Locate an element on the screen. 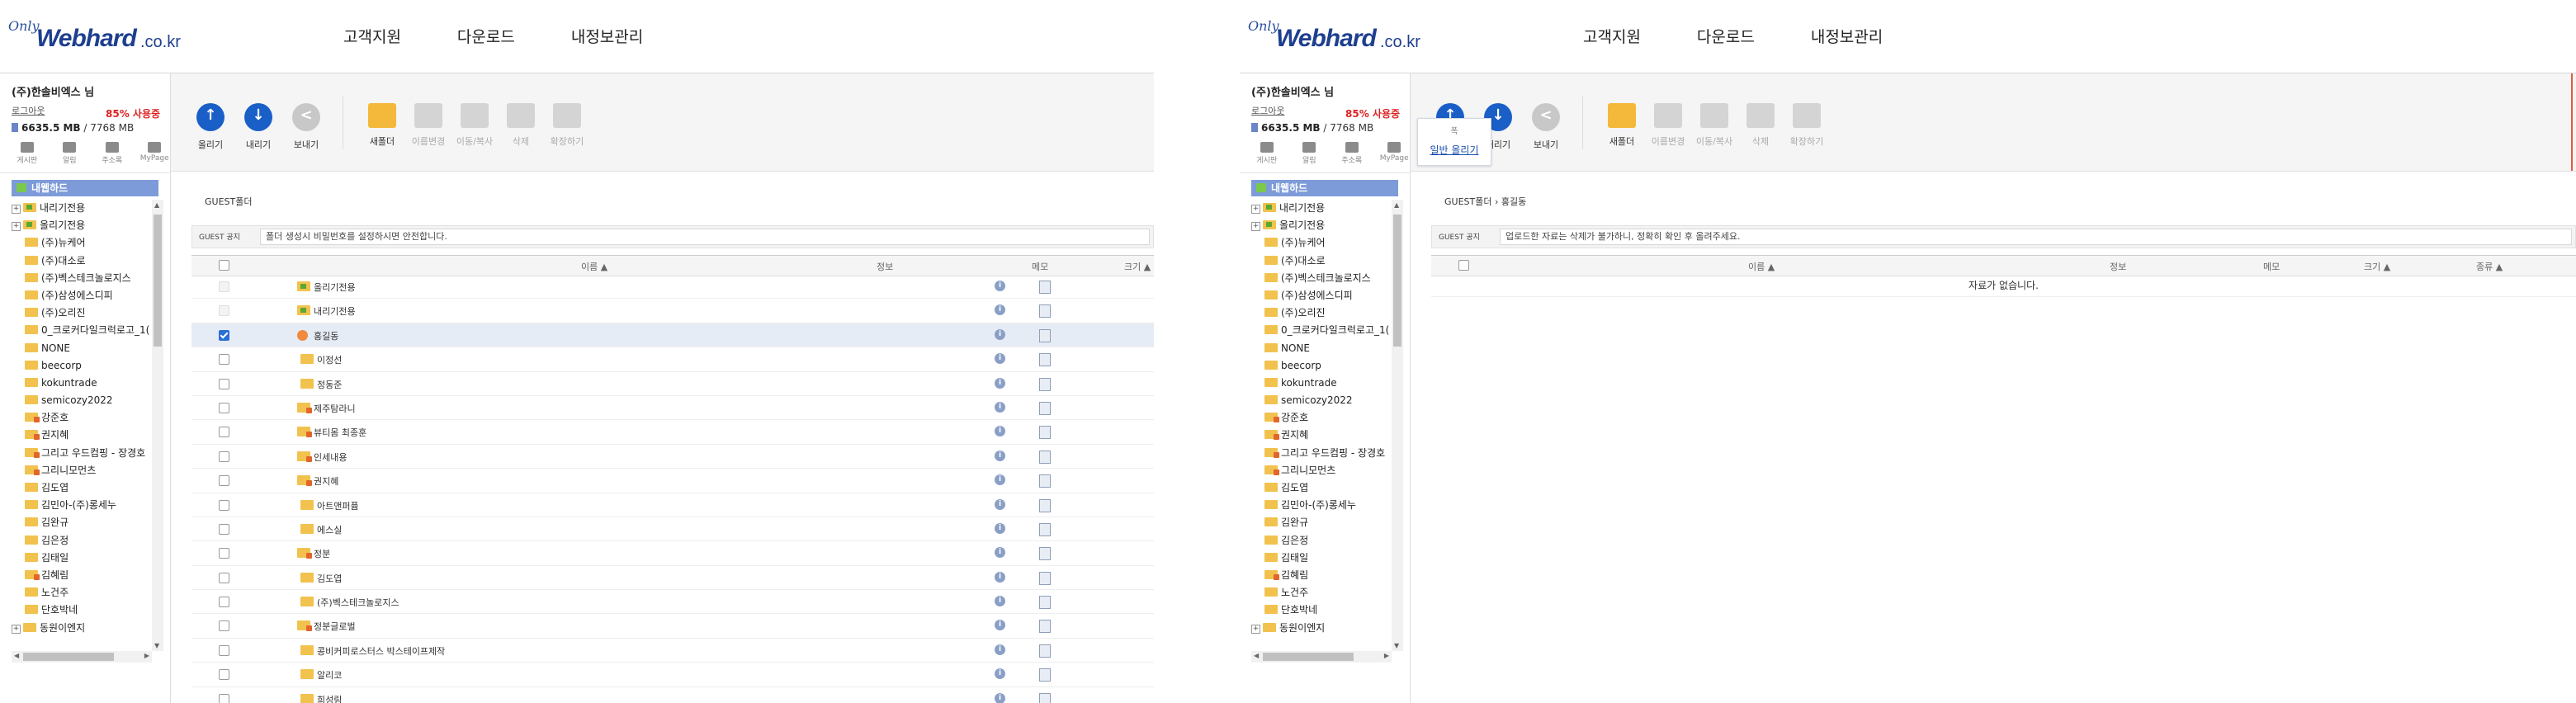 The height and width of the screenshot is (703, 2576). file-name-link: 정분 is located at coordinates (322, 553).